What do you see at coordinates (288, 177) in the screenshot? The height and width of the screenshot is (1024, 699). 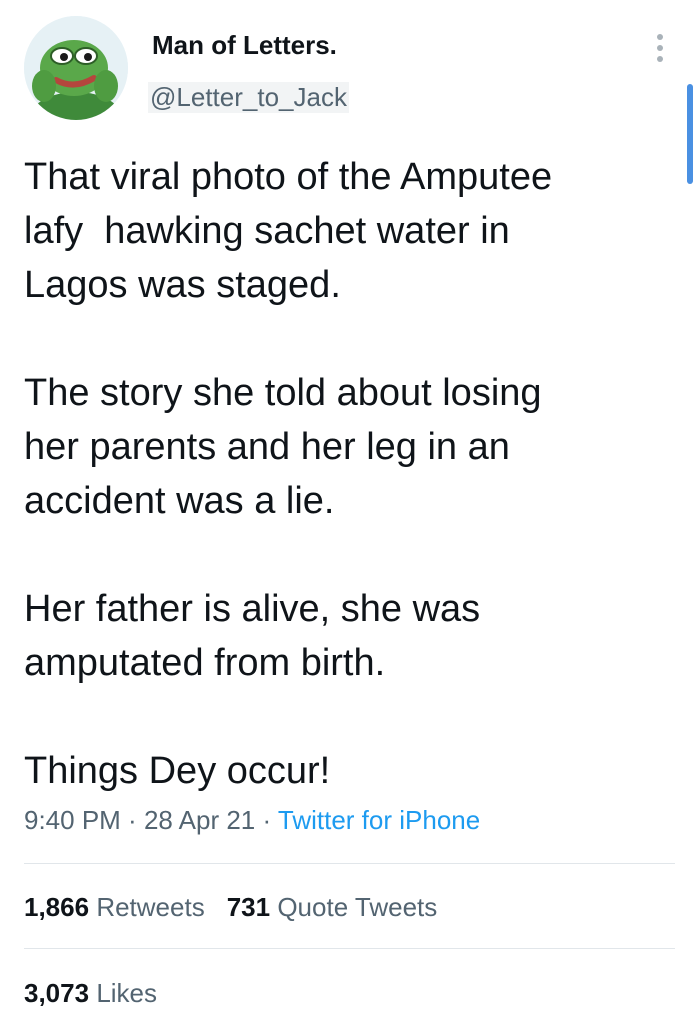 I see `tweet-line: That viral photo of the Amputee` at bounding box center [288, 177].